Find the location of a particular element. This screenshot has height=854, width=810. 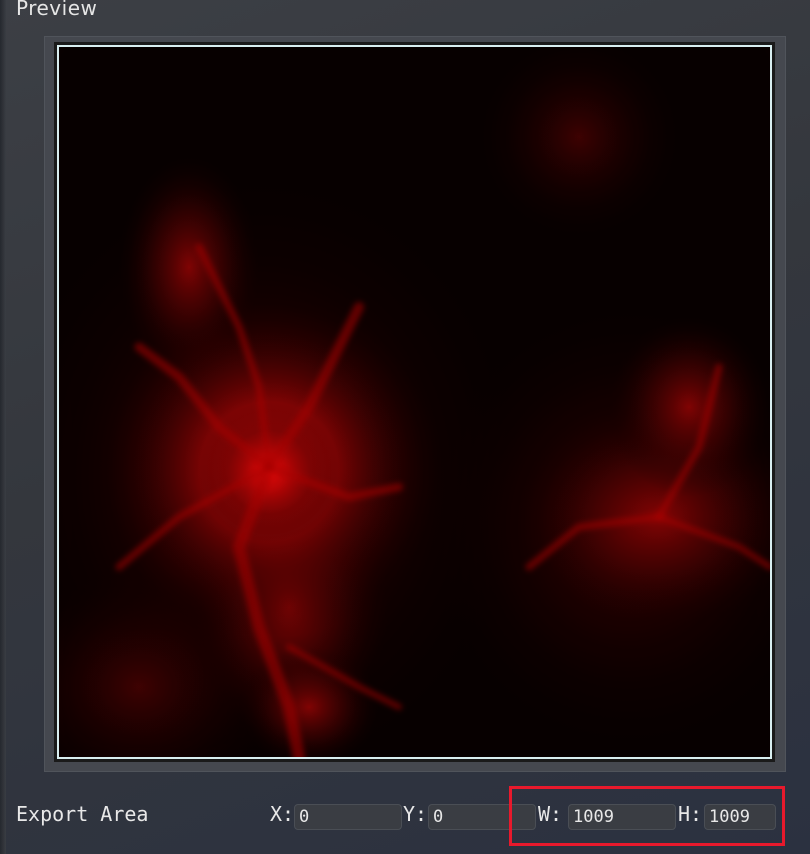

h-field: 1009 is located at coordinates (740, 817).